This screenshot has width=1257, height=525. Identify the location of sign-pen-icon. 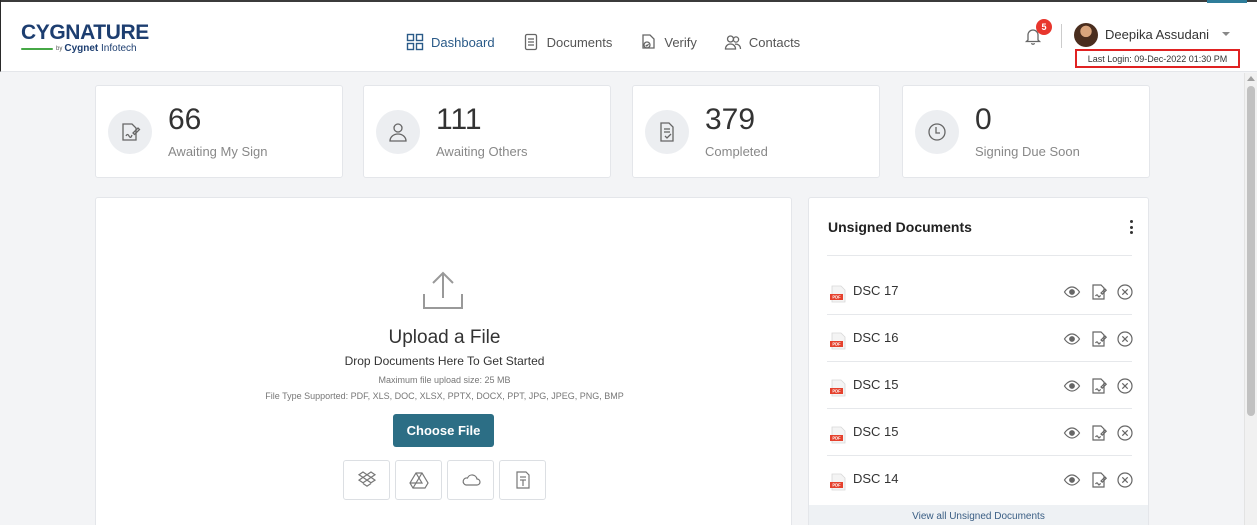
(130, 132).